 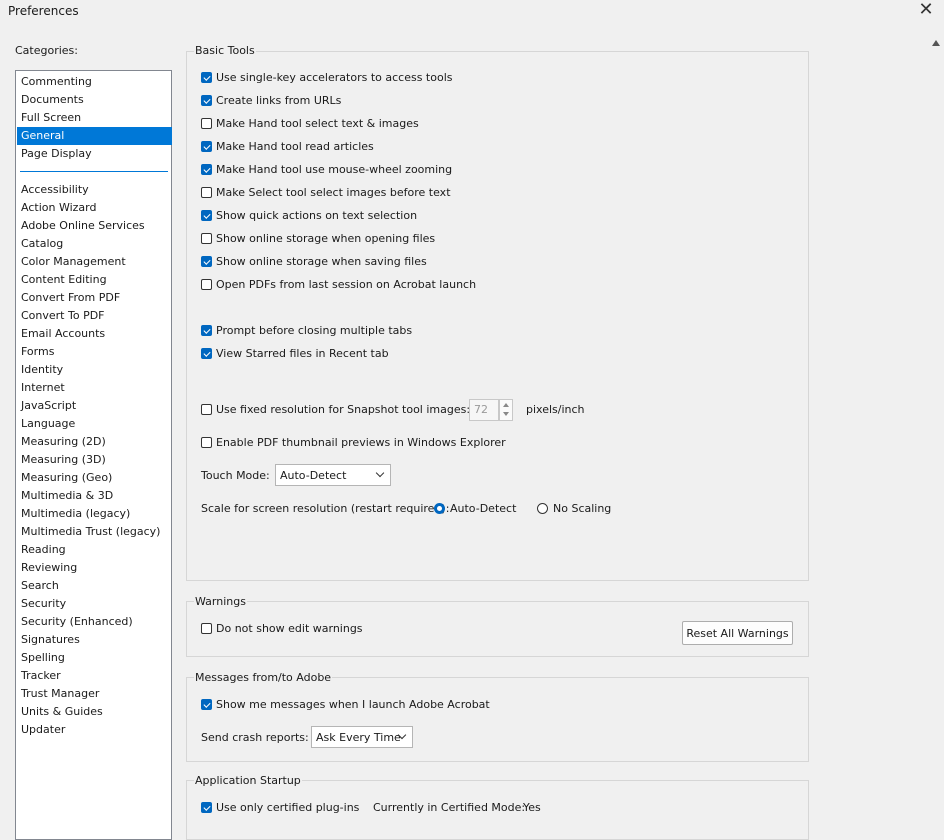 What do you see at coordinates (94, 244) in the screenshot?
I see `category-item-catalog: Catalog` at bounding box center [94, 244].